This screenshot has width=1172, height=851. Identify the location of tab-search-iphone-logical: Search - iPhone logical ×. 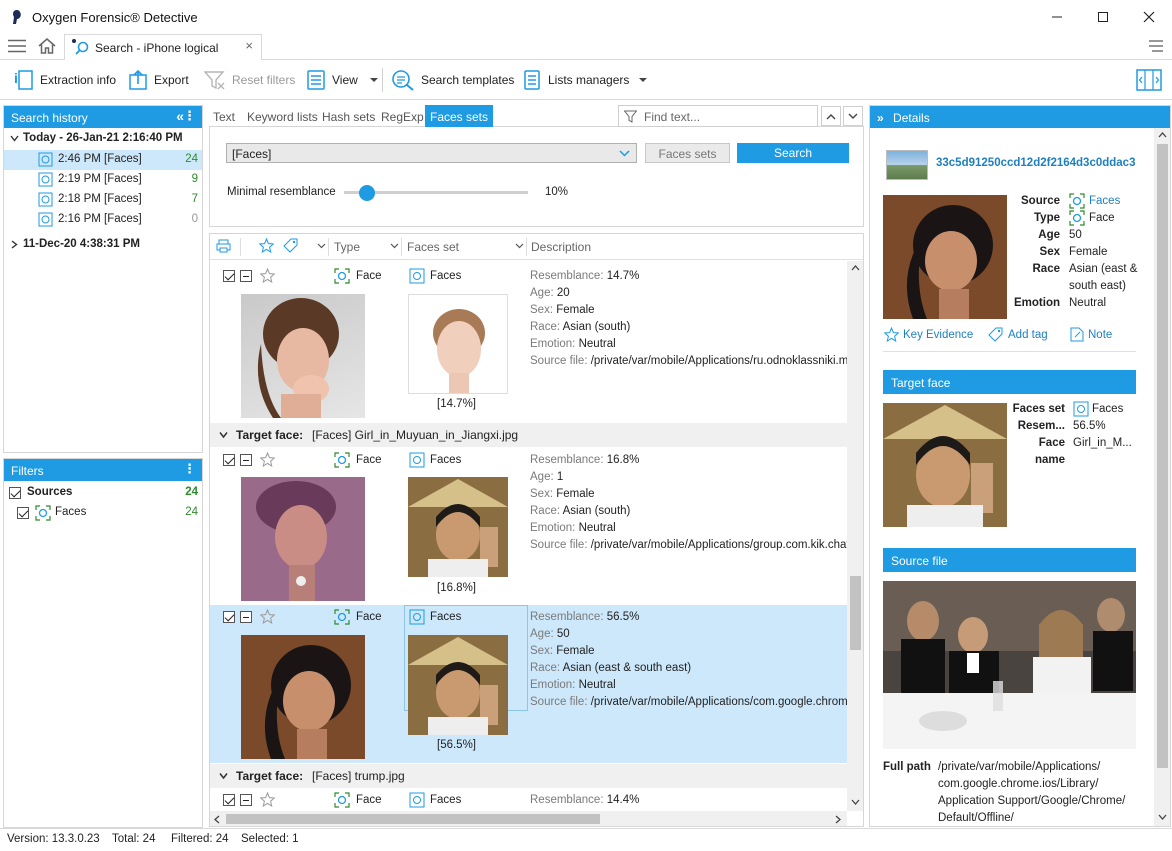
(163, 47).